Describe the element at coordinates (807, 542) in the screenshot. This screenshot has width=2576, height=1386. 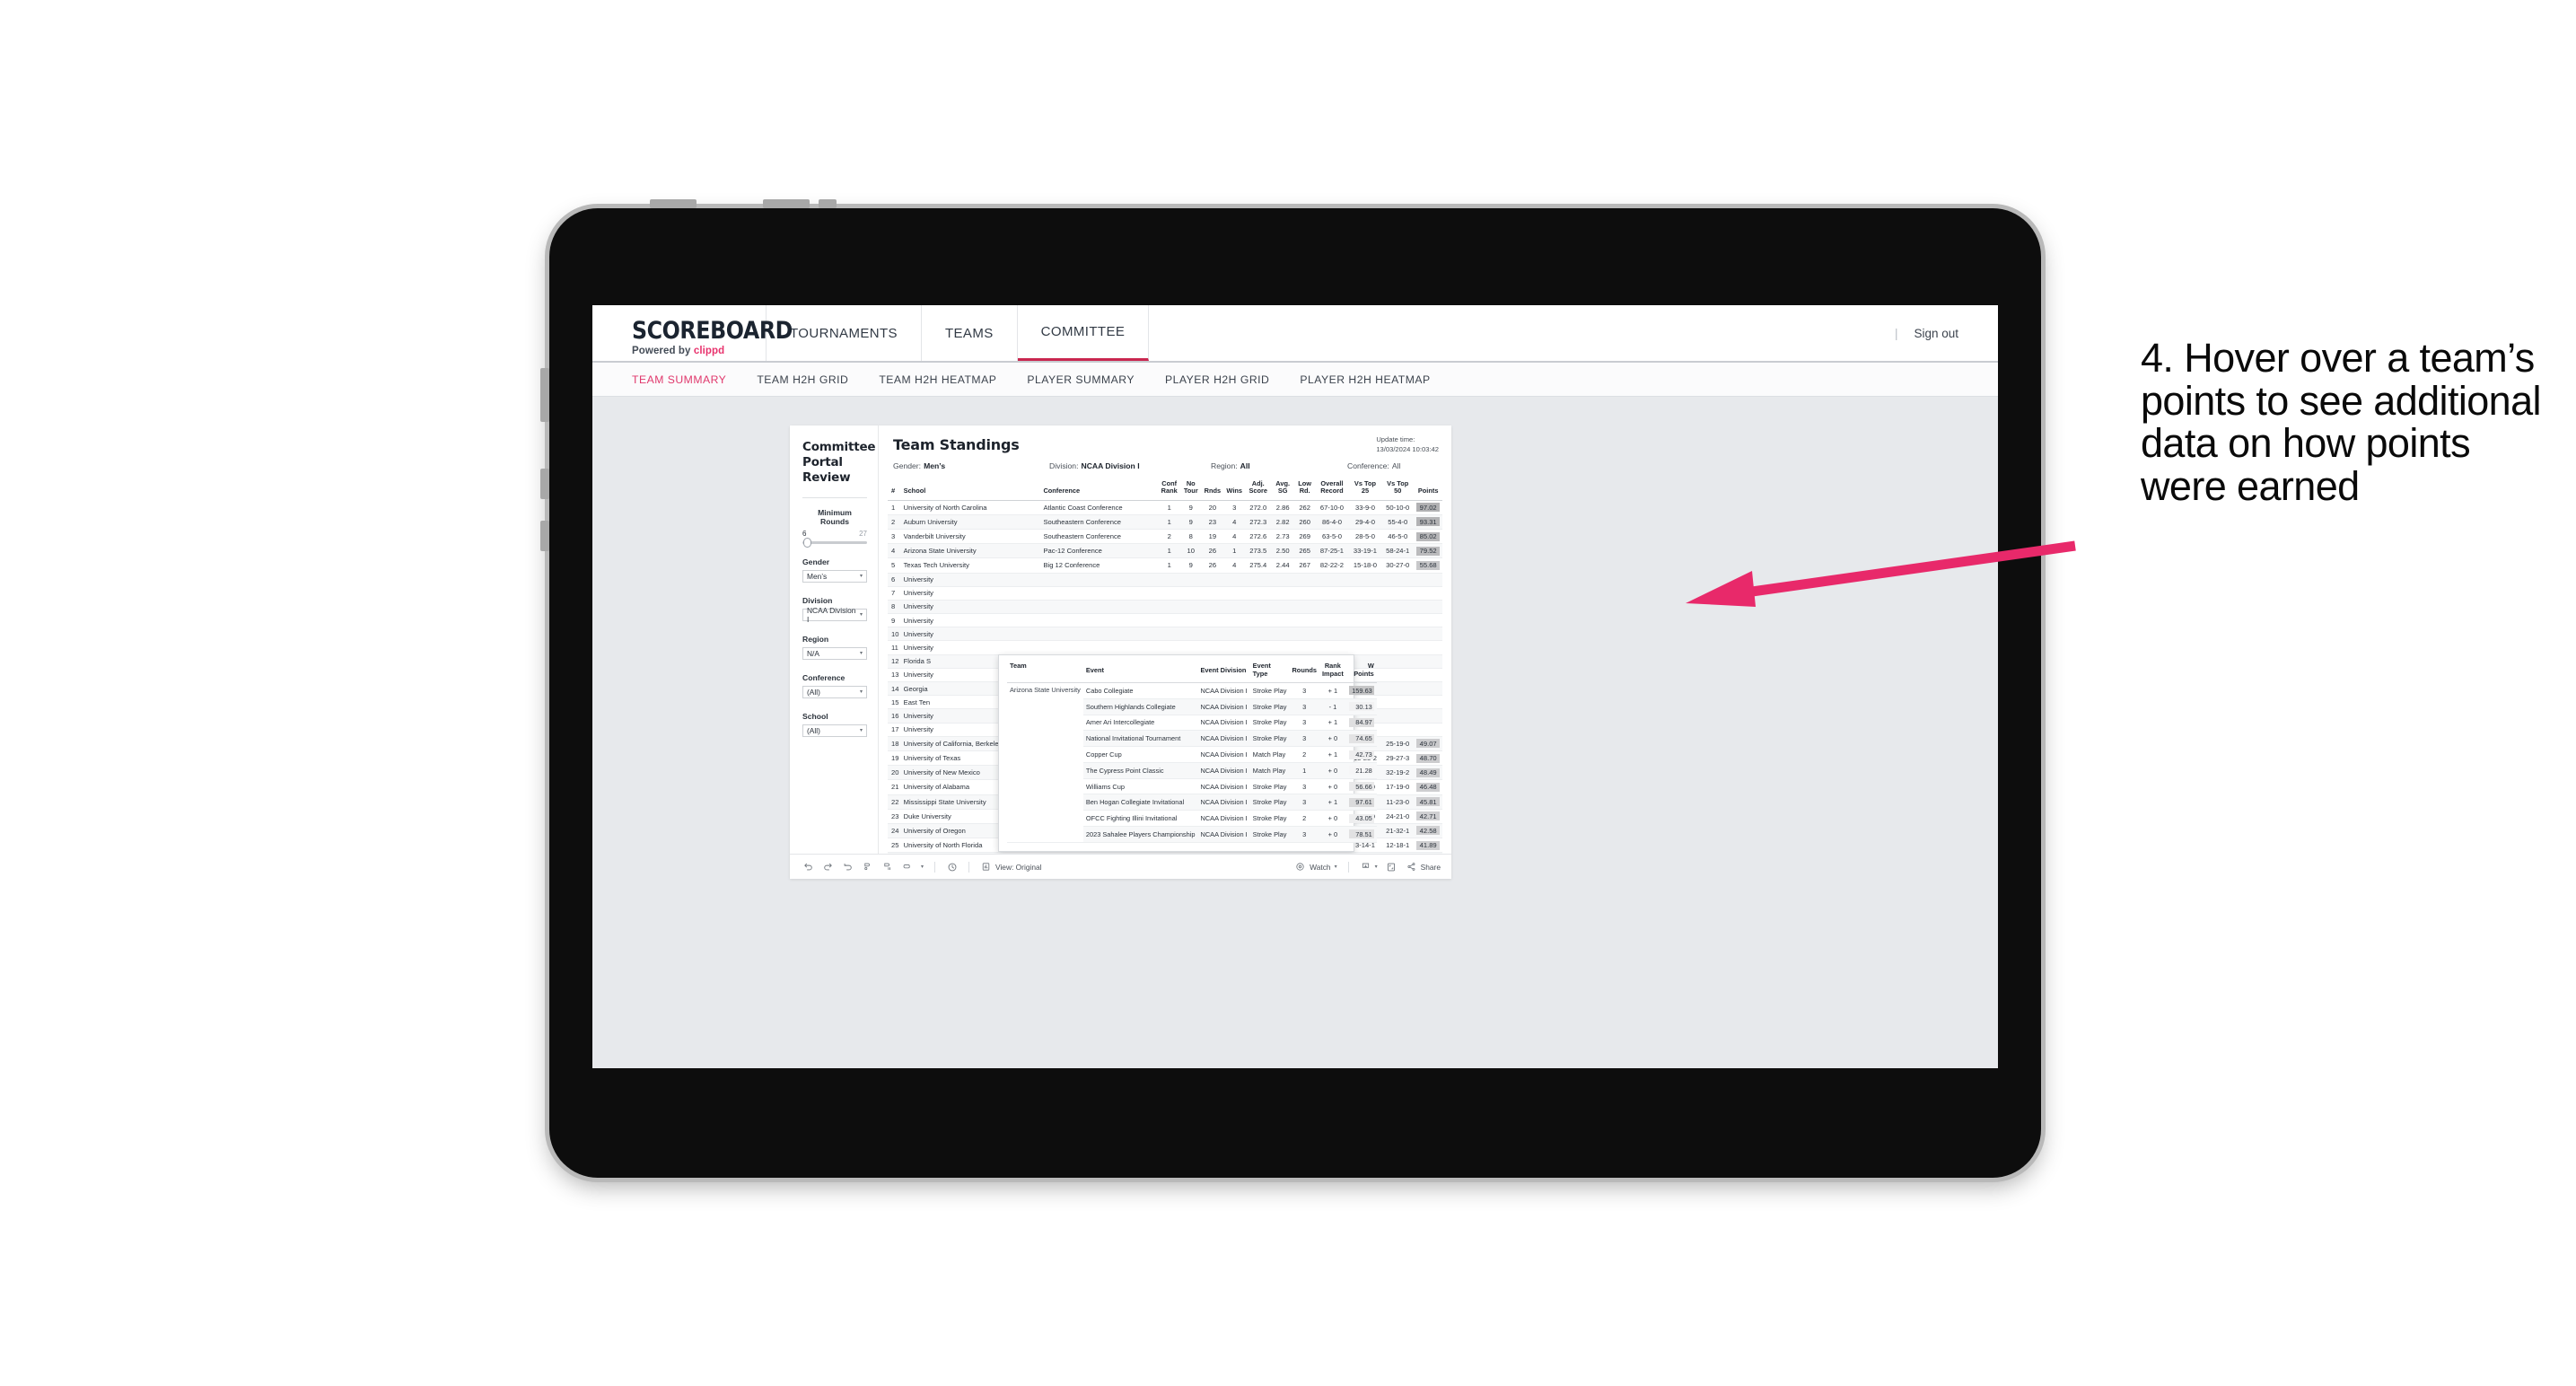
I see `slider-handle` at that location.